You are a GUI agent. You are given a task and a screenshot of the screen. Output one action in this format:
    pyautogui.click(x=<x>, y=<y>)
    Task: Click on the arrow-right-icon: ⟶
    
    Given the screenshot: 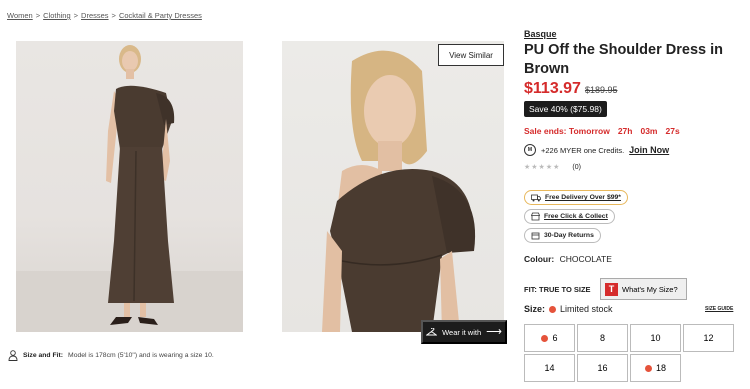 What is the action you would take?
    pyautogui.click(x=494, y=331)
    